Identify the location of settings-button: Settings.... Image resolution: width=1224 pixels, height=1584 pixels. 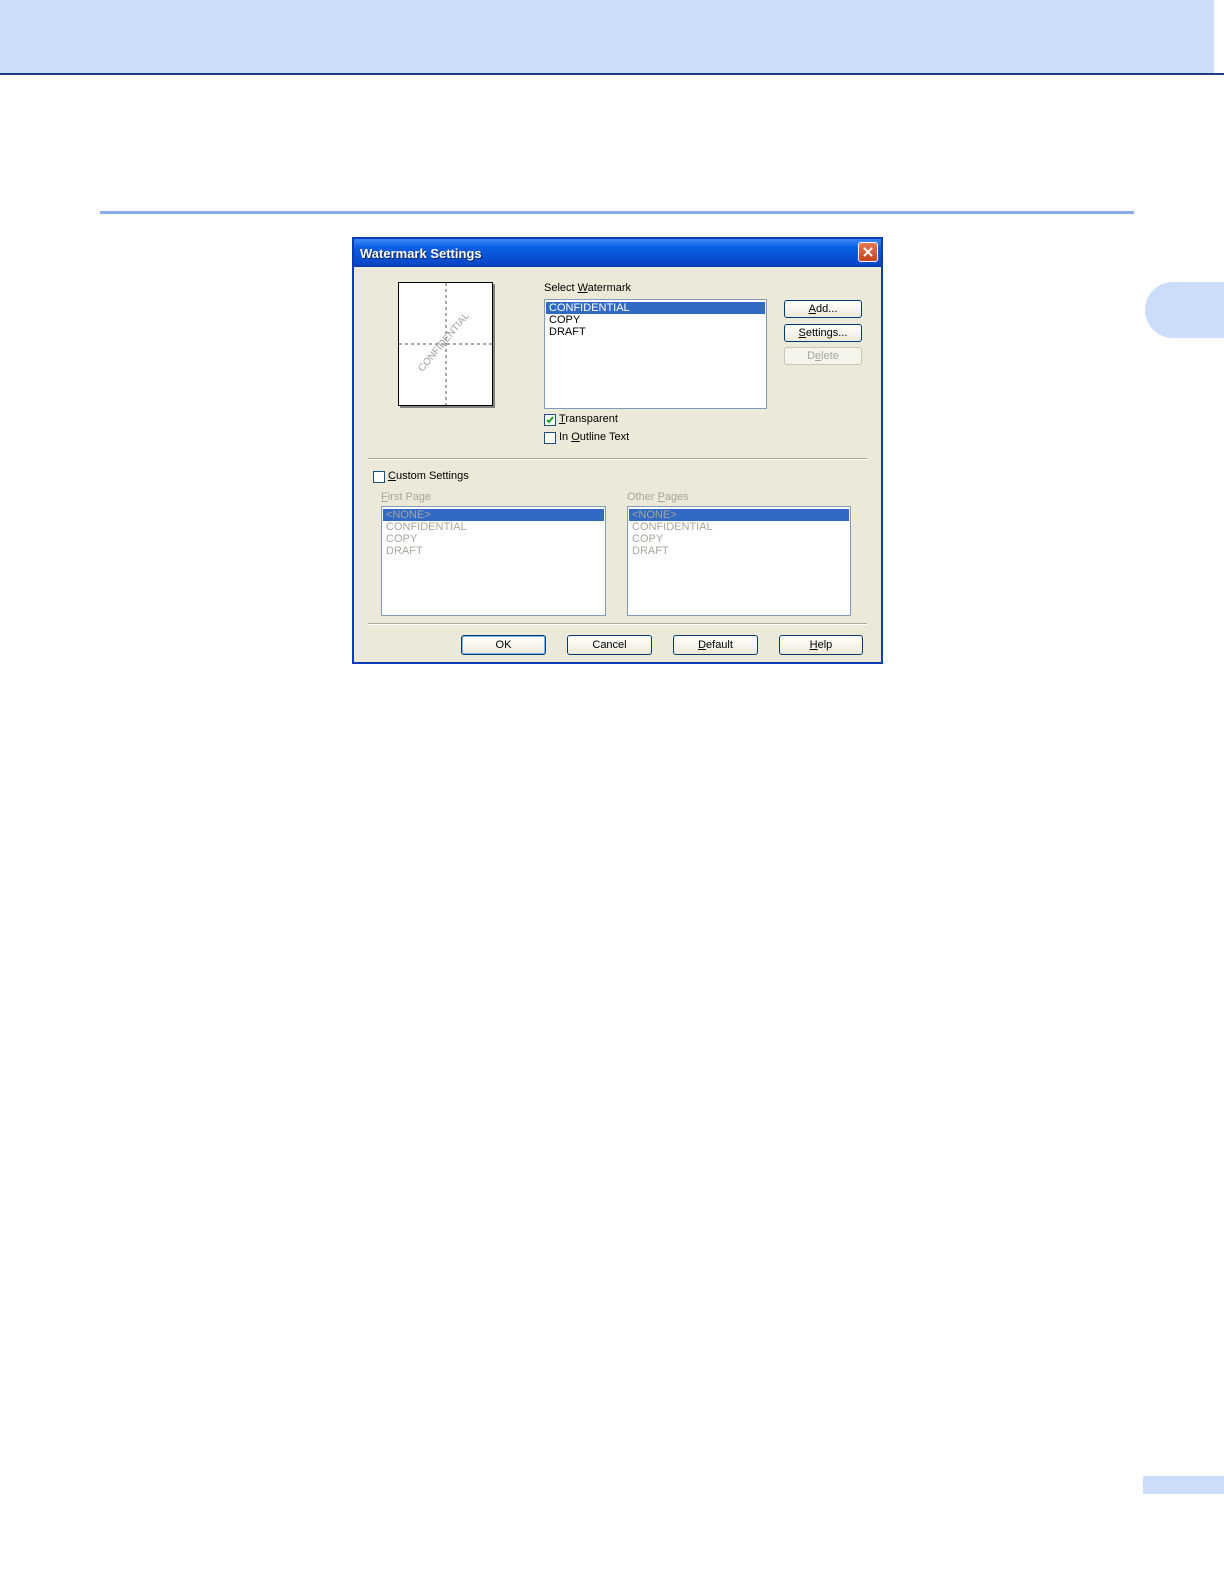
(823, 333).